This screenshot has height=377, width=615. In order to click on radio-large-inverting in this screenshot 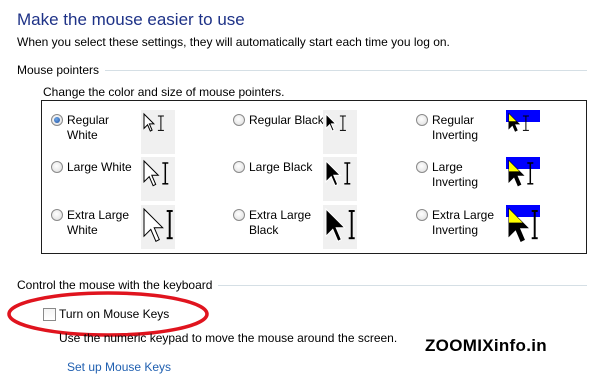, I will do `click(422, 167)`.